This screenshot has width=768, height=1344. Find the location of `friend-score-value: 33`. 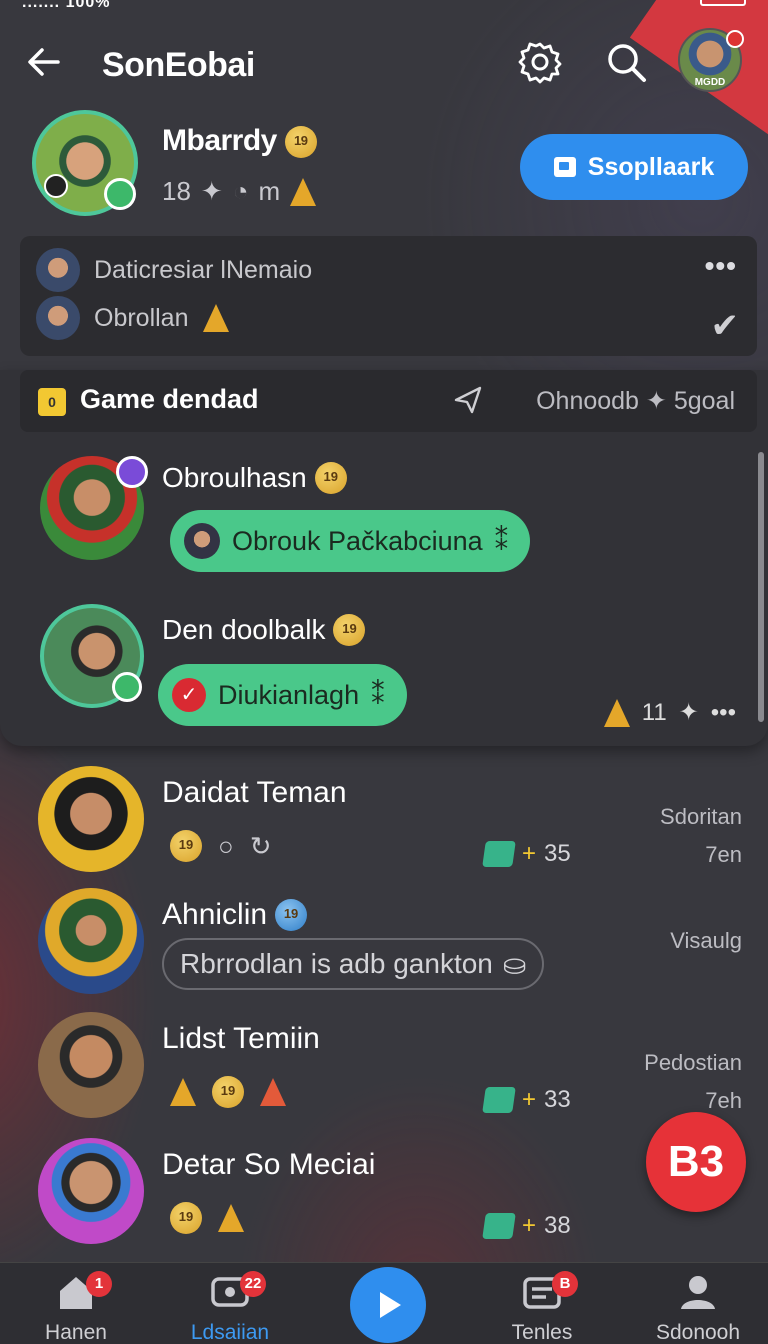

friend-score-value: 33 is located at coordinates (557, 1099).